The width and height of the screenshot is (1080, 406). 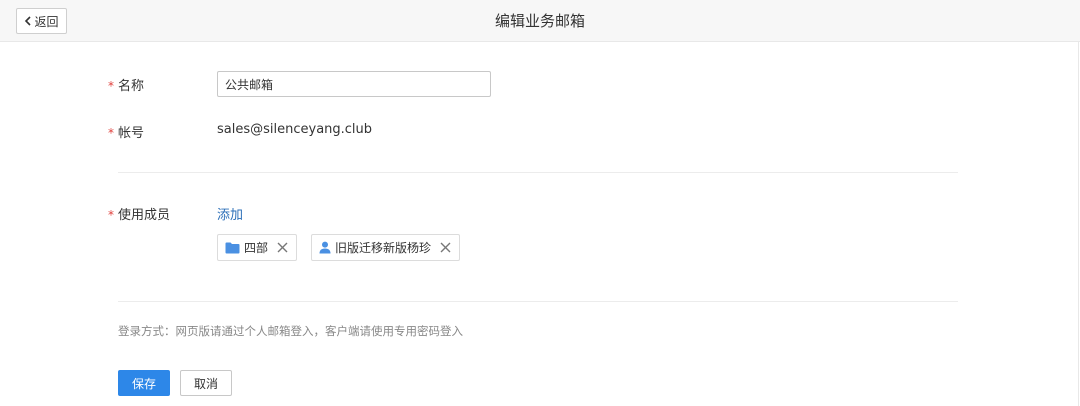 I want to click on page-title: 编辑业务邮箱, so click(x=539, y=21).